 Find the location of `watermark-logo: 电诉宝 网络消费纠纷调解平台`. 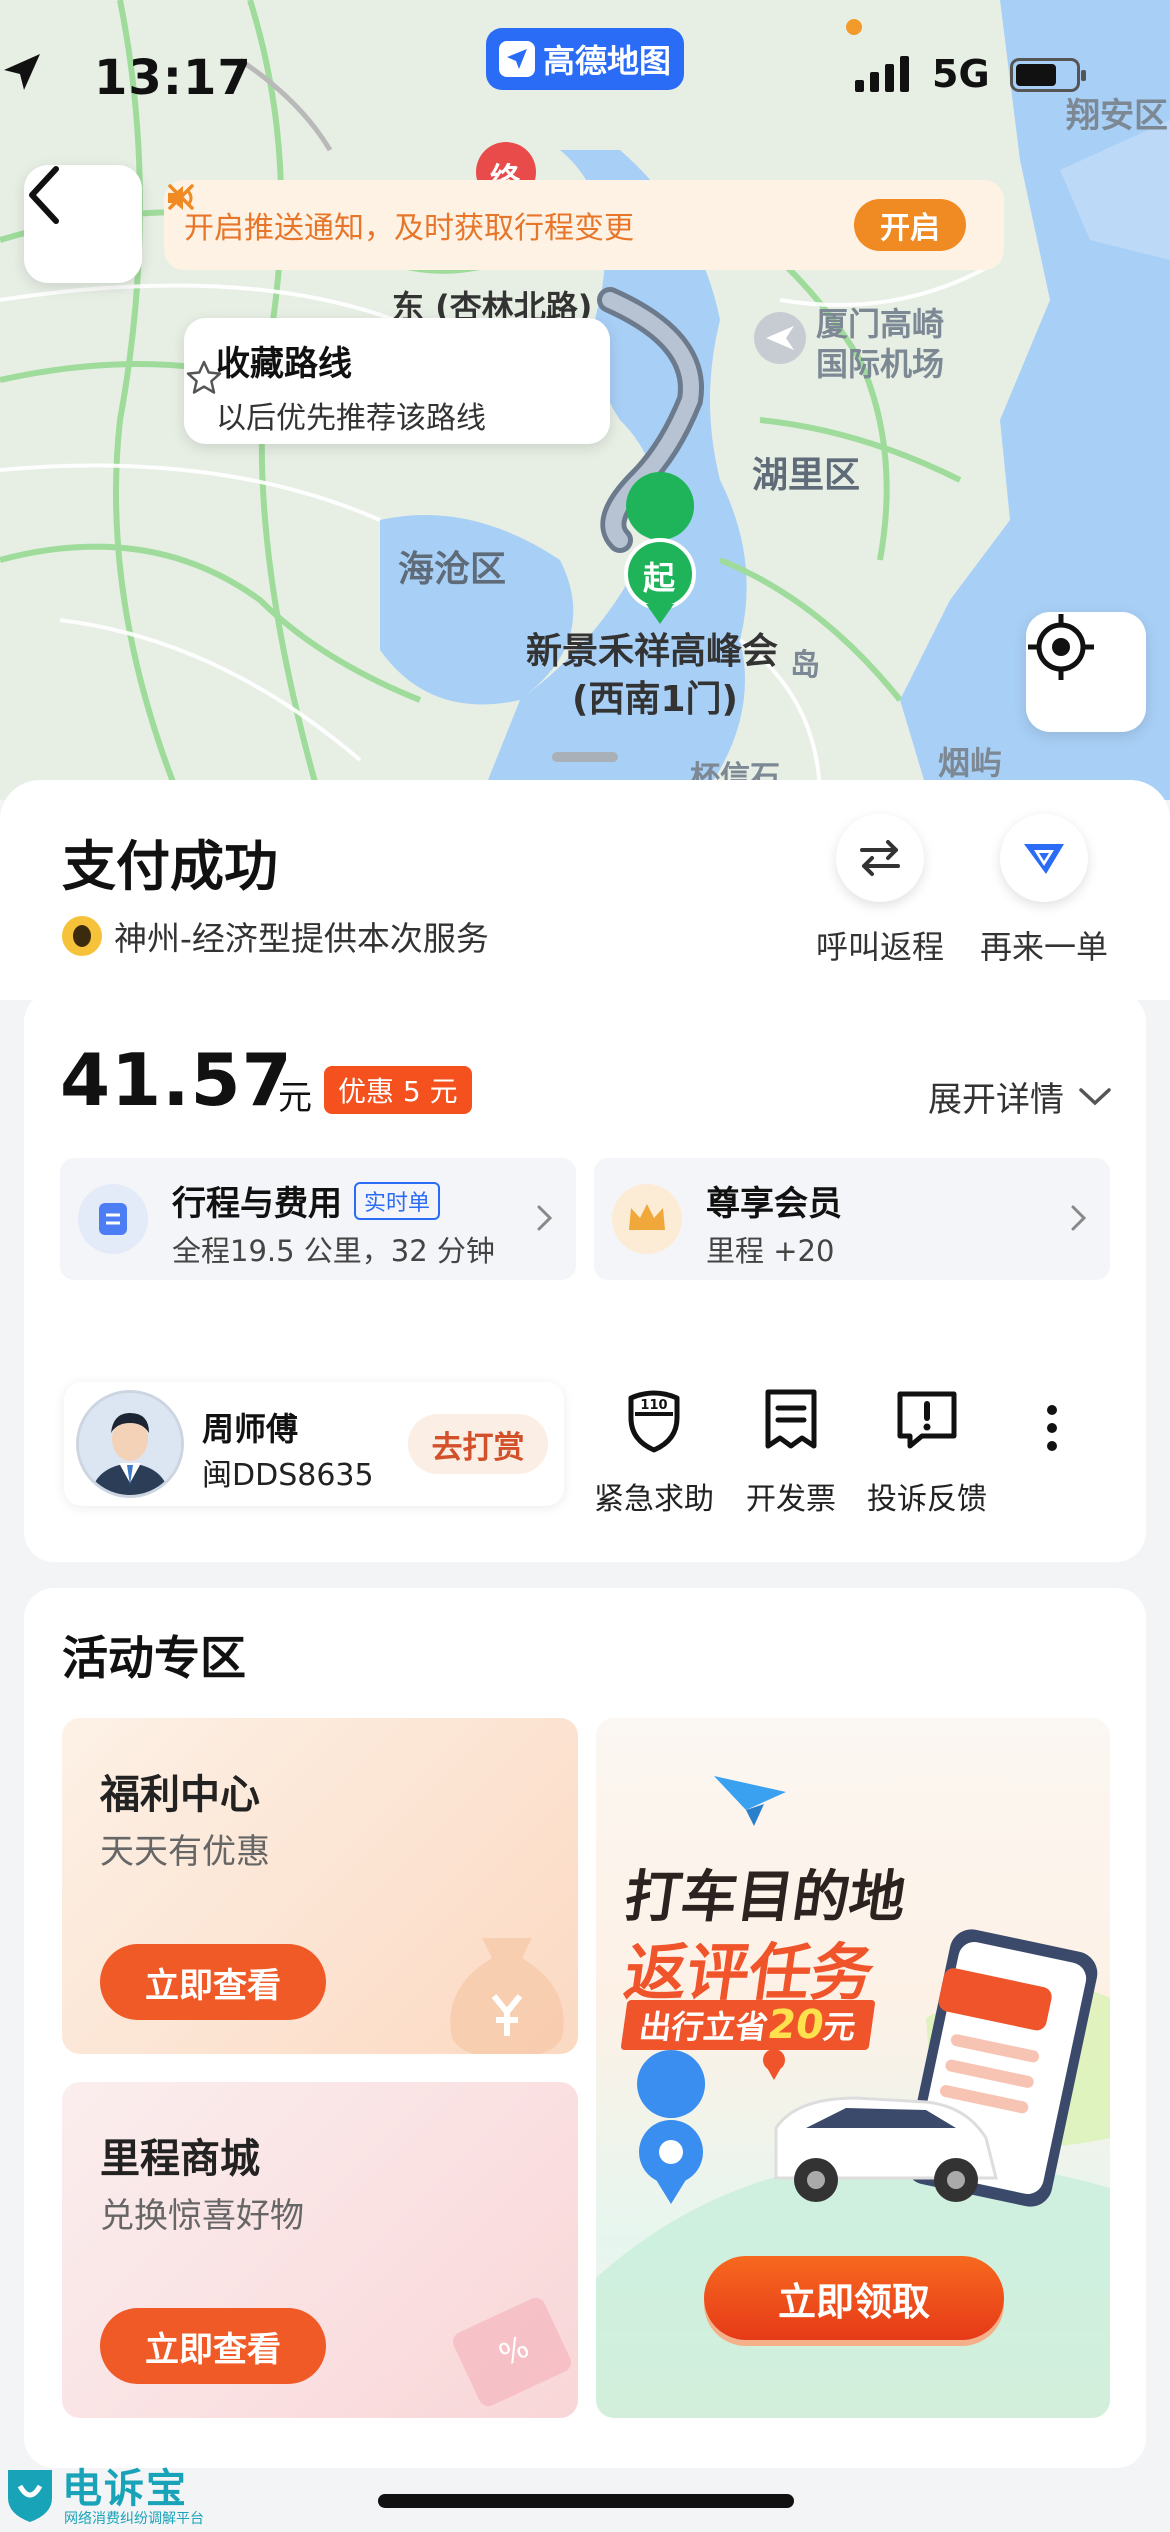

watermark-logo: 电诉宝 网络消费纠纷调解平台 is located at coordinates (110, 2494).